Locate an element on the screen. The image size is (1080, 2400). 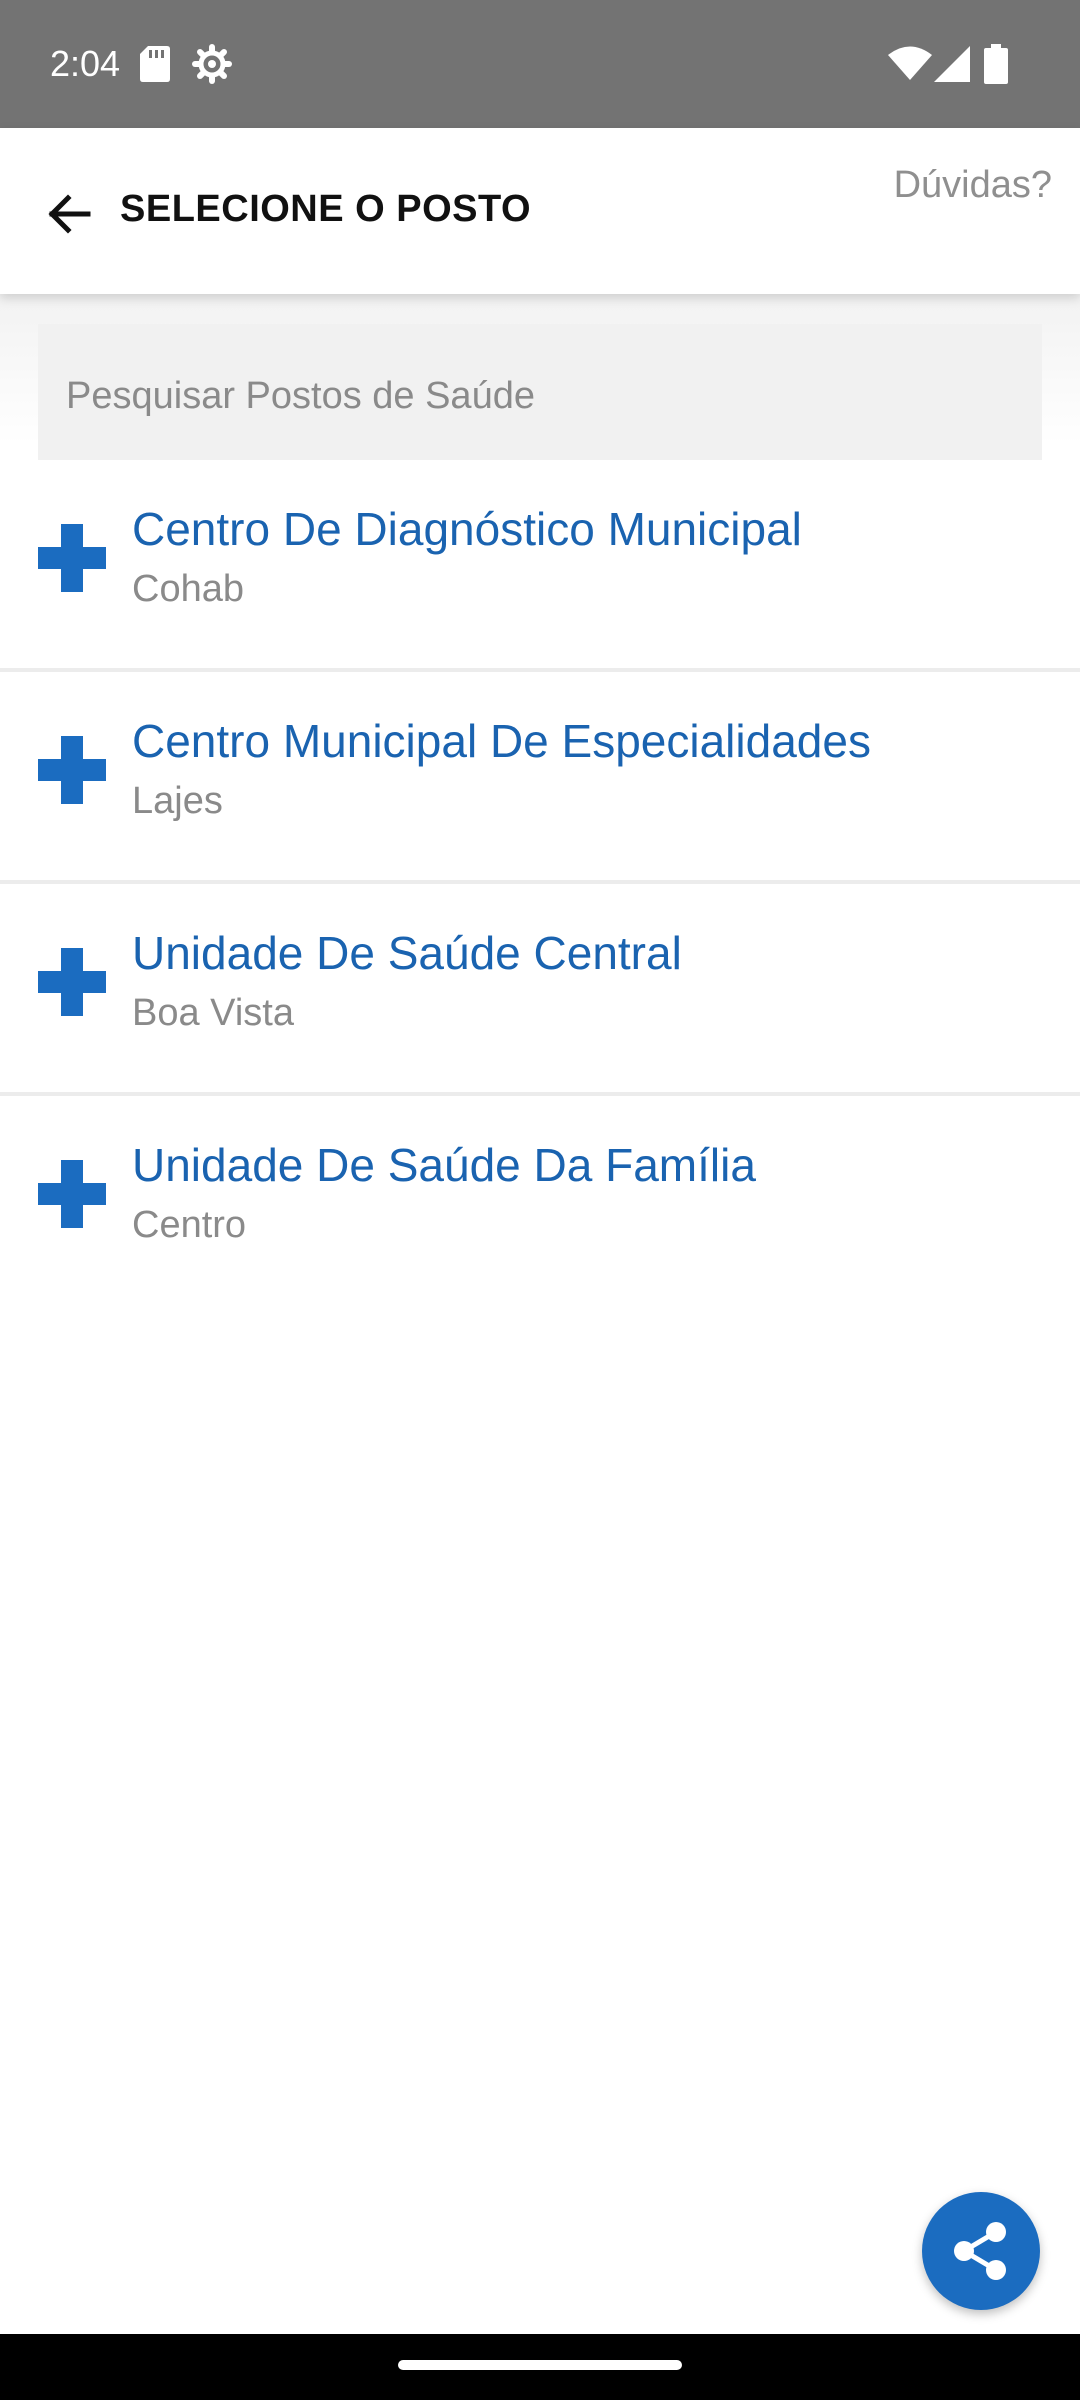
home-gesture-handle is located at coordinates (540, 2365).